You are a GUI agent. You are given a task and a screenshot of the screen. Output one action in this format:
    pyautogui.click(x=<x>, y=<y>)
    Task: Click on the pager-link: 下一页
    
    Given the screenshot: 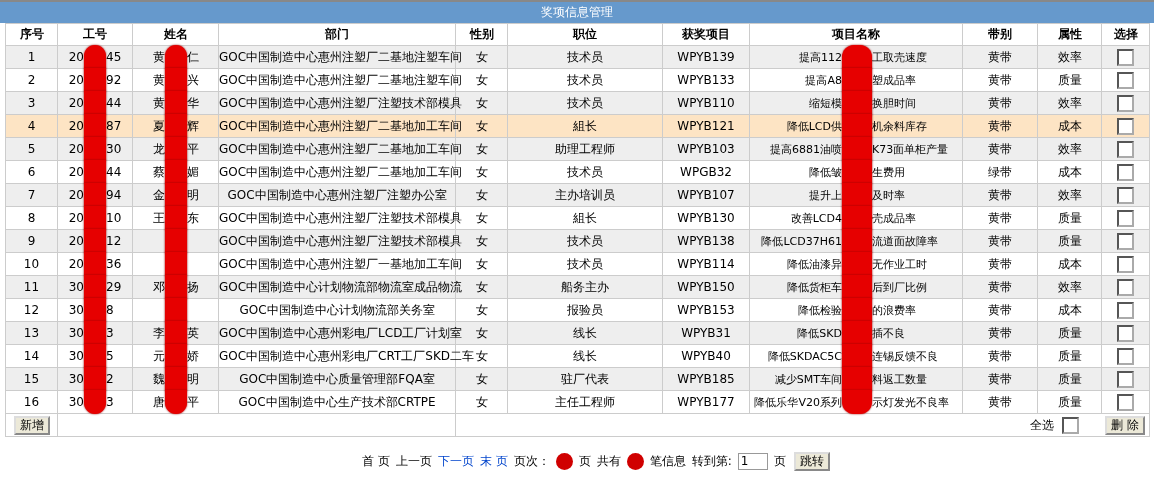 What is the action you would take?
    pyautogui.click(x=455, y=461)
    